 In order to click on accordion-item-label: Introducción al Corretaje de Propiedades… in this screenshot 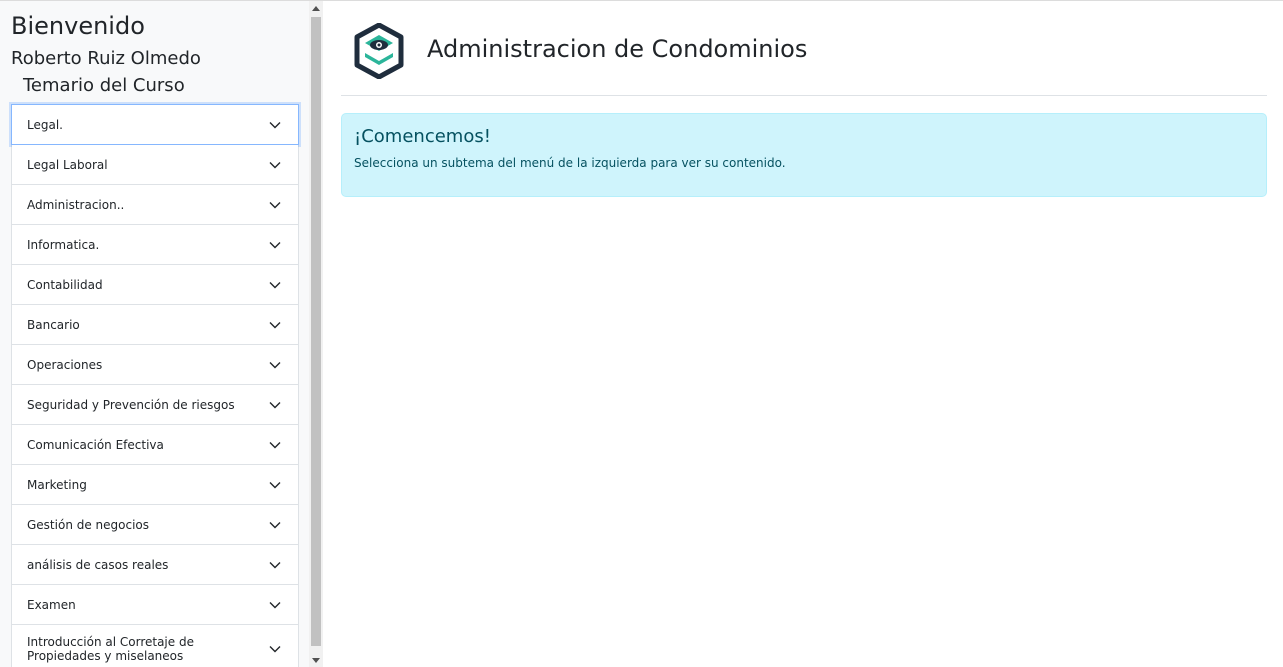, I will do `click(110, 649)`.